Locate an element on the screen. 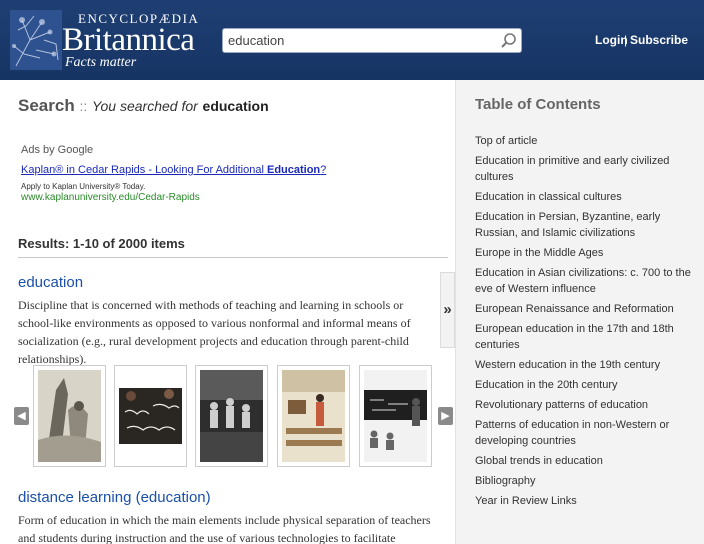 This screenshot has width=704, height=544. search-heading-colons: :: is located at coordinates (83, 106).